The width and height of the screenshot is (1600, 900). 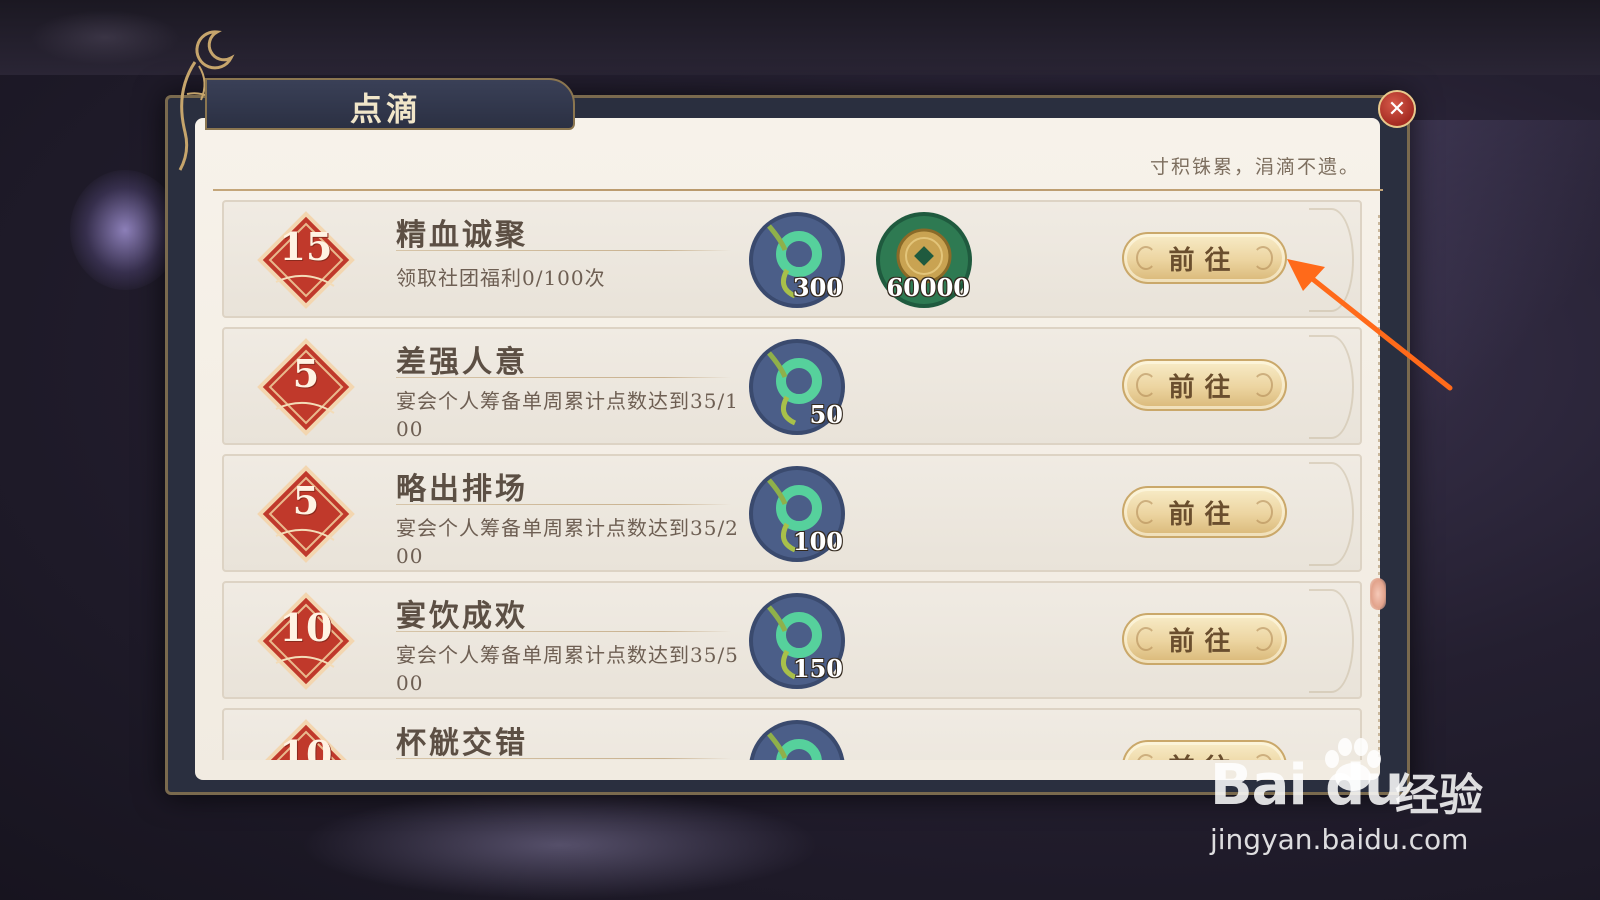 I want to click on reward-count: 300, so click(x=817, y=287).